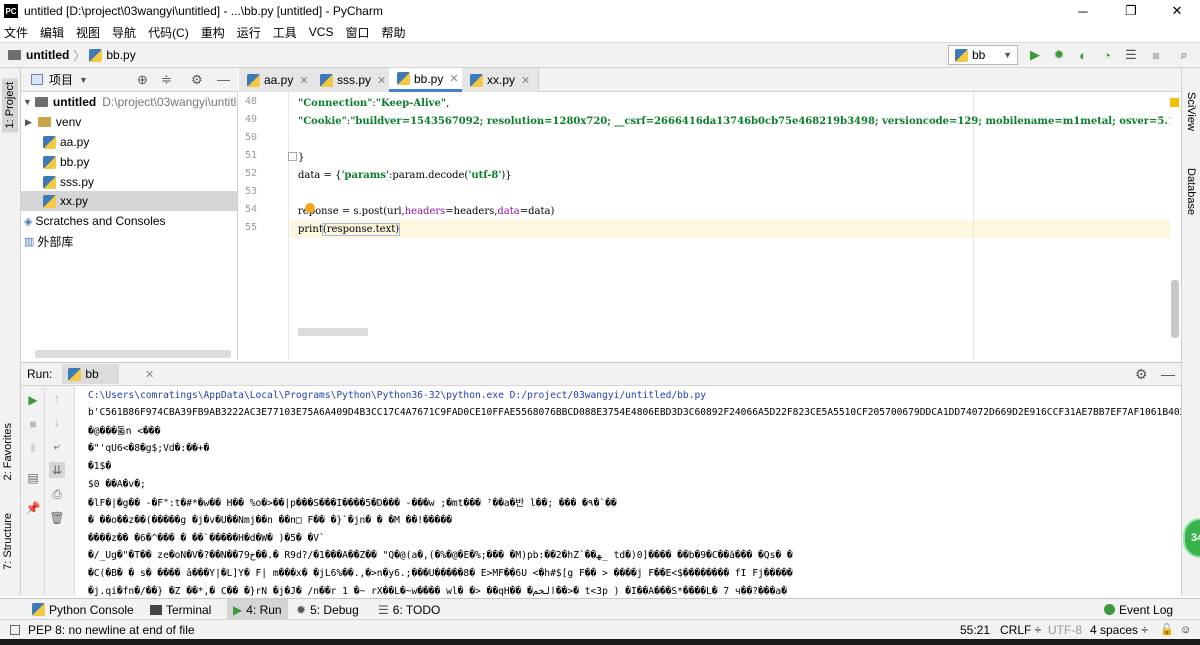 Image resolution: width=1200 pixels, height=645 pixels. What do you see at coordinates (96, 55) in the screenshot?
I see `python-file-icon` at bounding box center [96, 55].